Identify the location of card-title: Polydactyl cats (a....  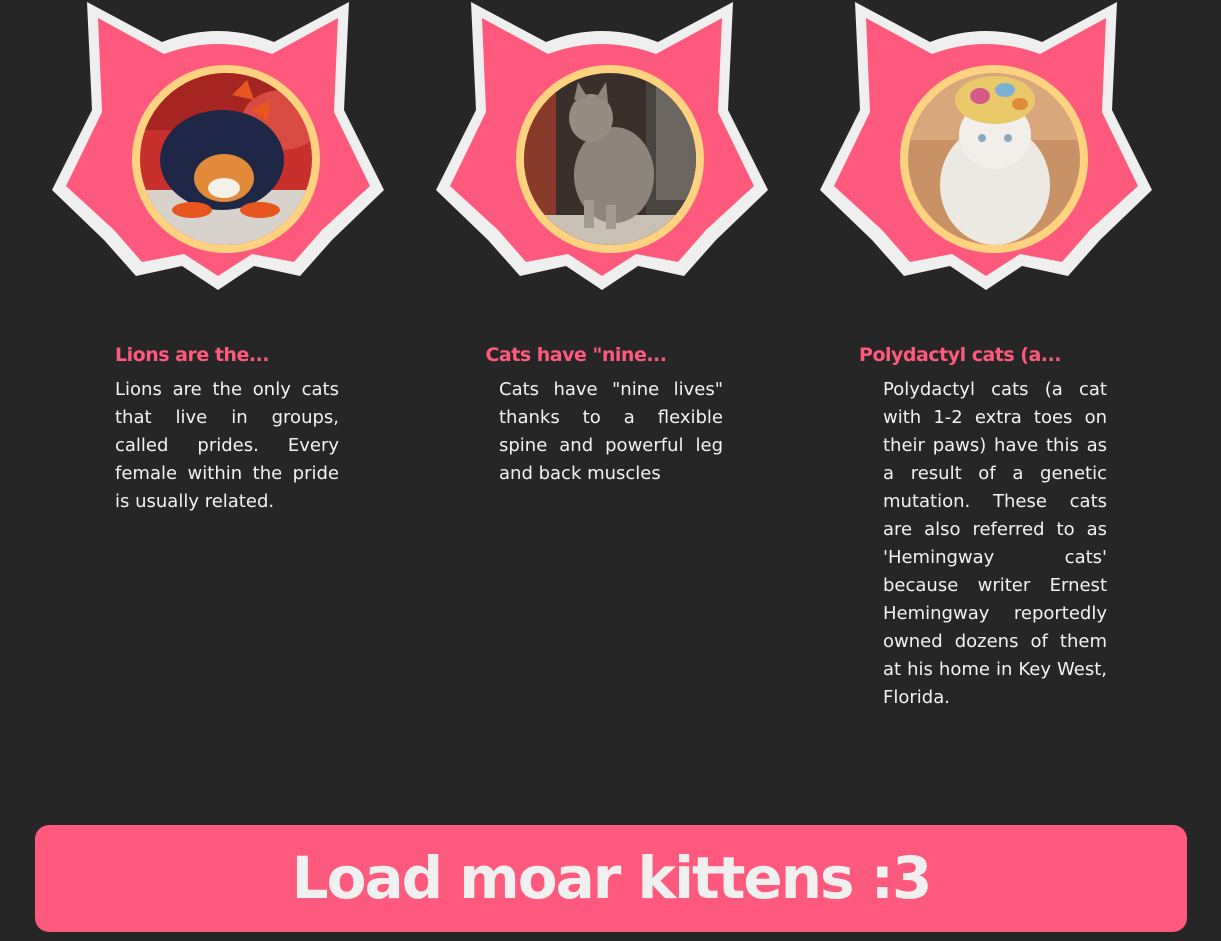
(960, 355).